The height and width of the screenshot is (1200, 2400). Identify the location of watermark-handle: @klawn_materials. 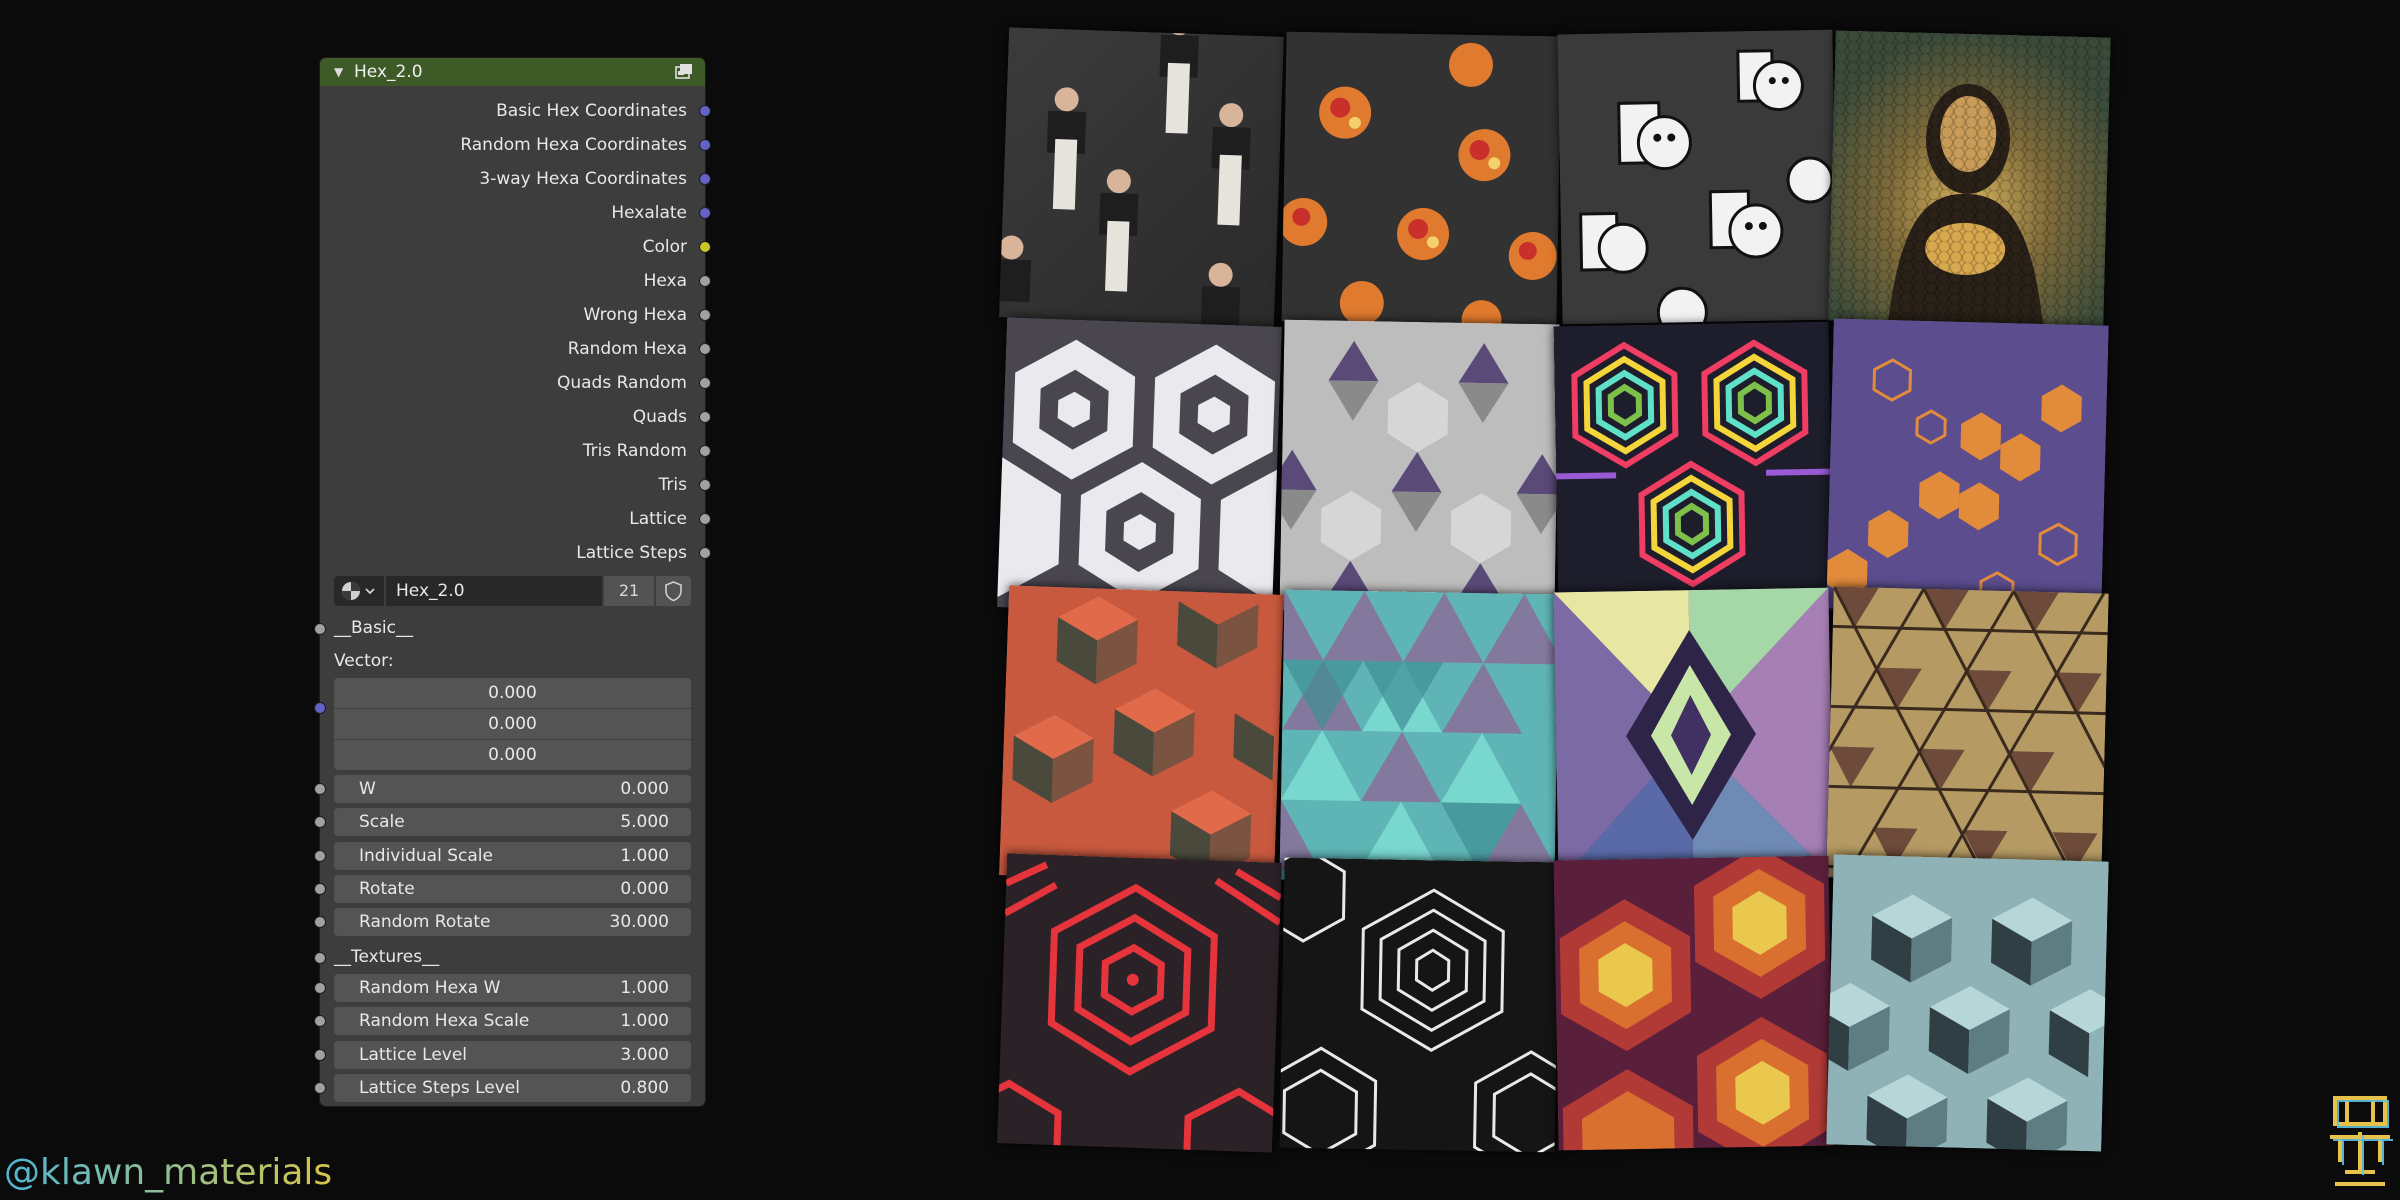
(168, 1172).